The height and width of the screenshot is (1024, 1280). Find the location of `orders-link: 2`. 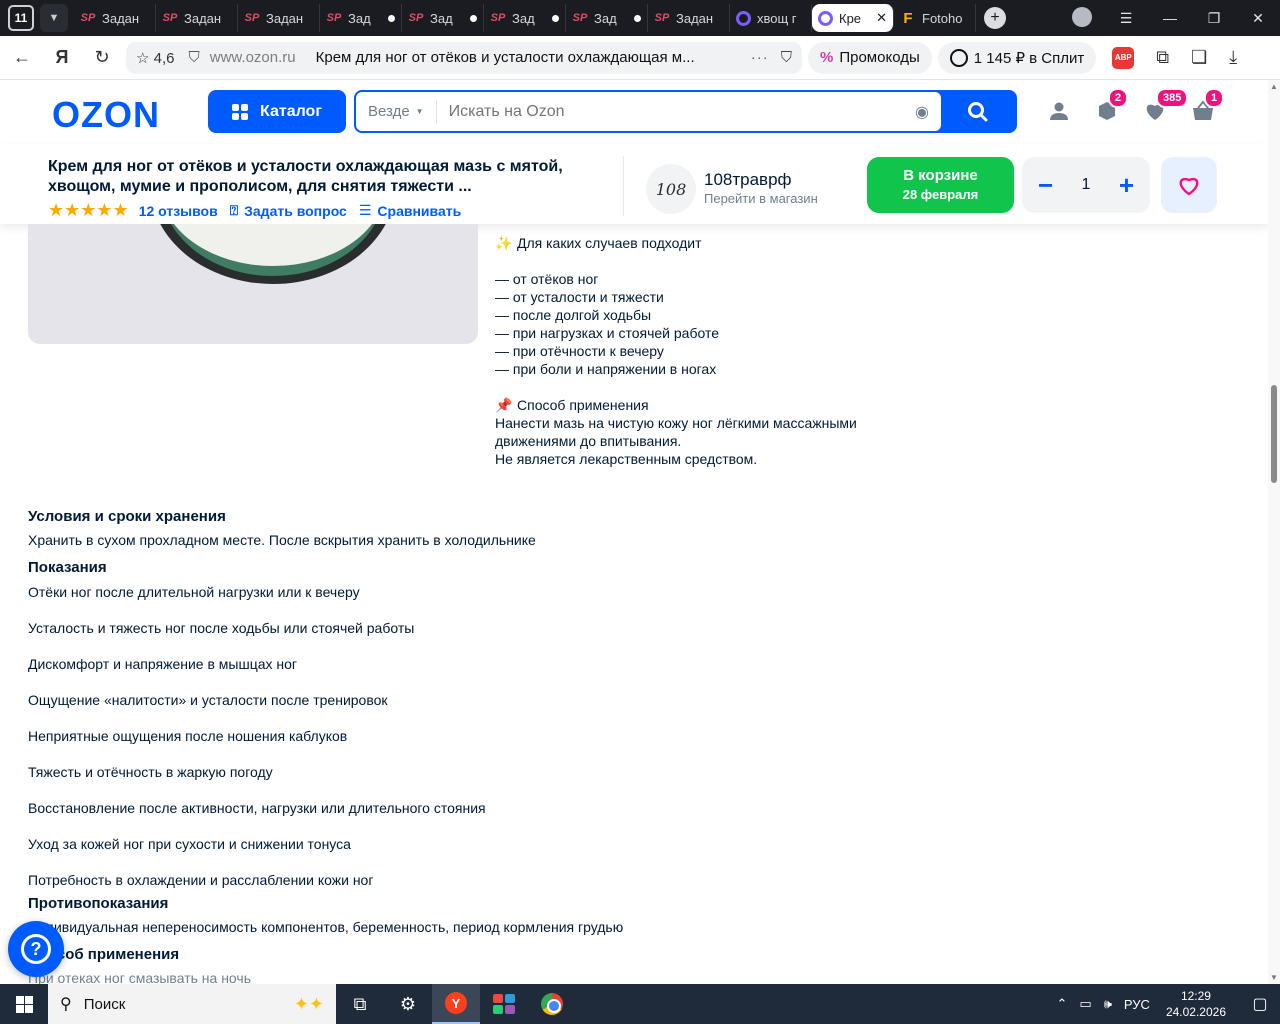

orders-link: 2 is located at coordinates (1111, 106).